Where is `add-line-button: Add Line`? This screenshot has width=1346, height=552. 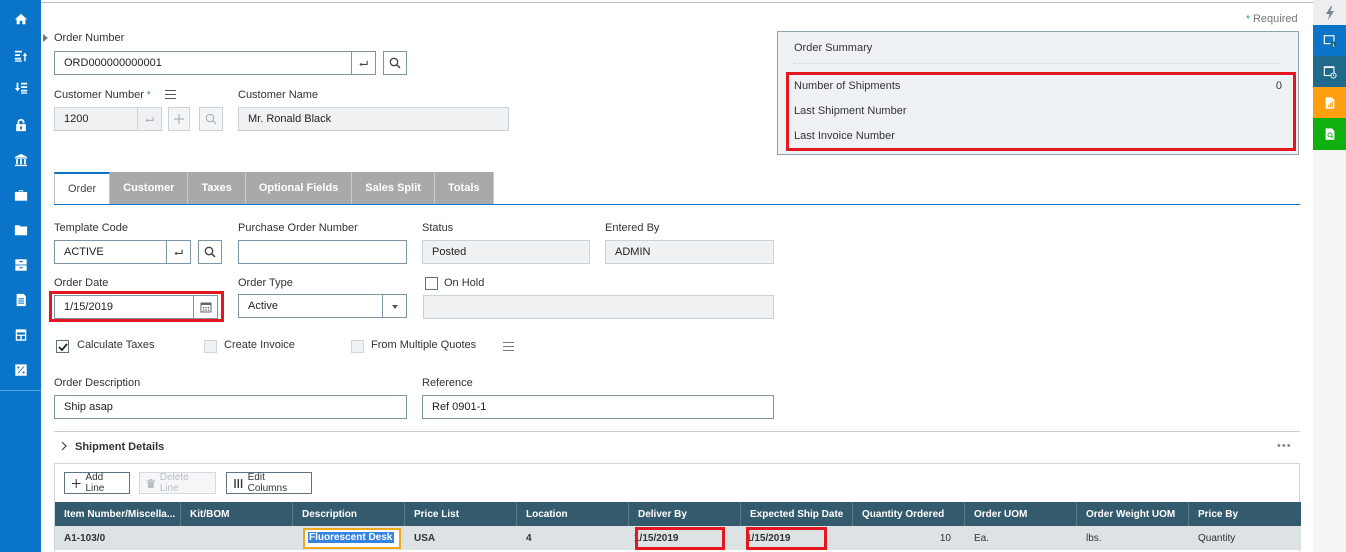 add-line-button: Add Line is located at coordinates (97, 483).